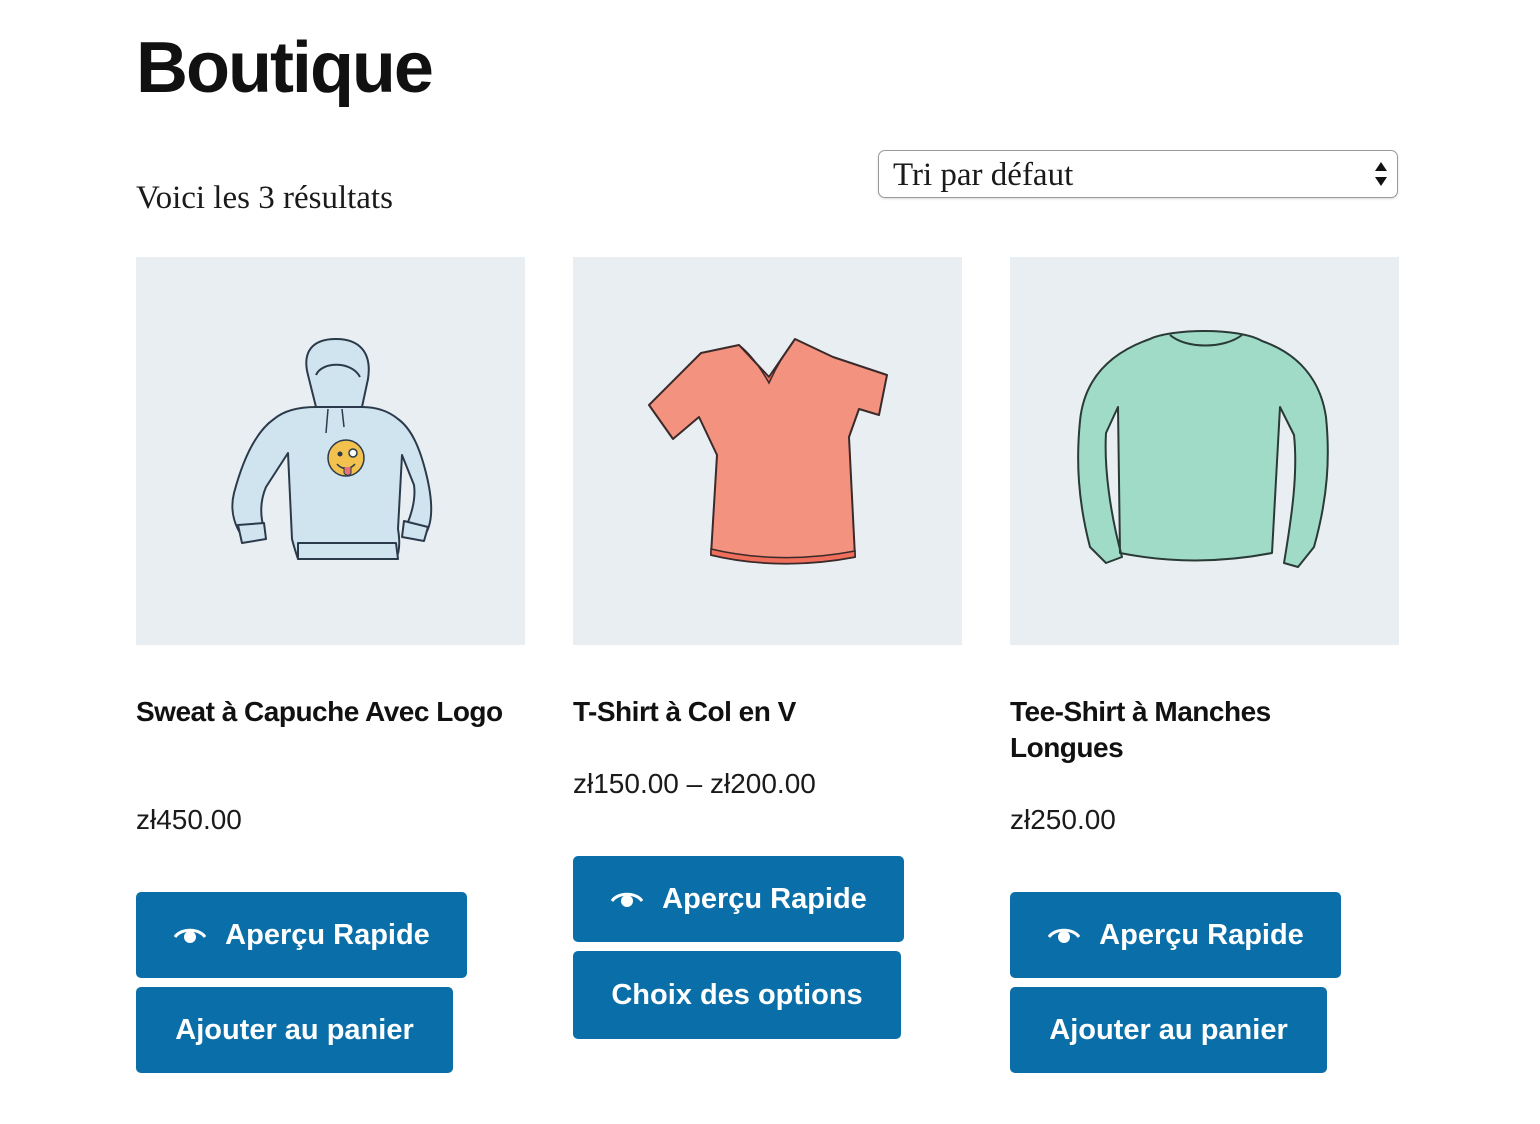  I want to click on select-arrows-icon, so click(1381, 174).